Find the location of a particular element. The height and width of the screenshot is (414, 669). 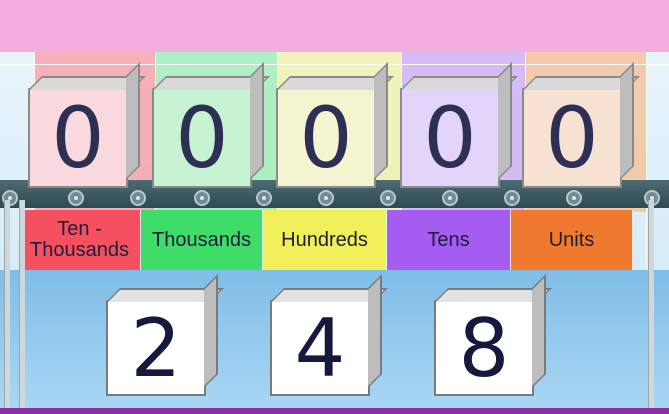

tens-label: Tens is located at coordinates (449, 240).